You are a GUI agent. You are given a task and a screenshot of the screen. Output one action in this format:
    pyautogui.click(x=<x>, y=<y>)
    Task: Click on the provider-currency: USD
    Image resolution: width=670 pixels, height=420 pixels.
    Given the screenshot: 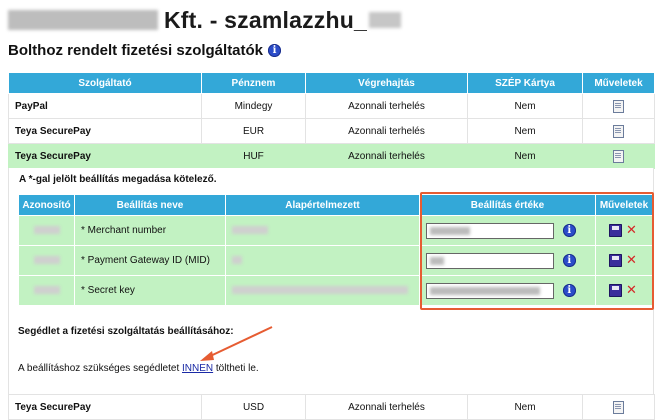 What is the action you would take?
    pyautogui.click(x=253, y=407)
    